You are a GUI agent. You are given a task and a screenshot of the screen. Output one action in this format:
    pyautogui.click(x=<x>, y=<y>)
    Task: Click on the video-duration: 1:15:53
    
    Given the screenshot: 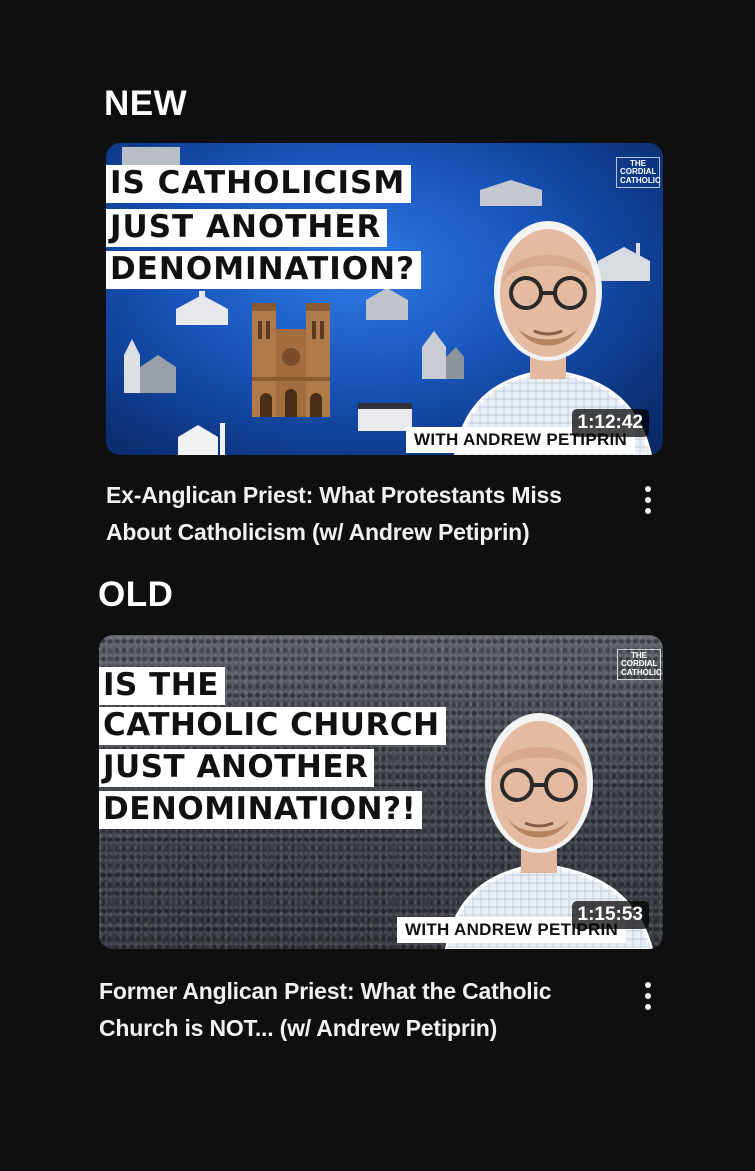 What is the action you would take?
    pyautogui.click(x=610, y=915)
    